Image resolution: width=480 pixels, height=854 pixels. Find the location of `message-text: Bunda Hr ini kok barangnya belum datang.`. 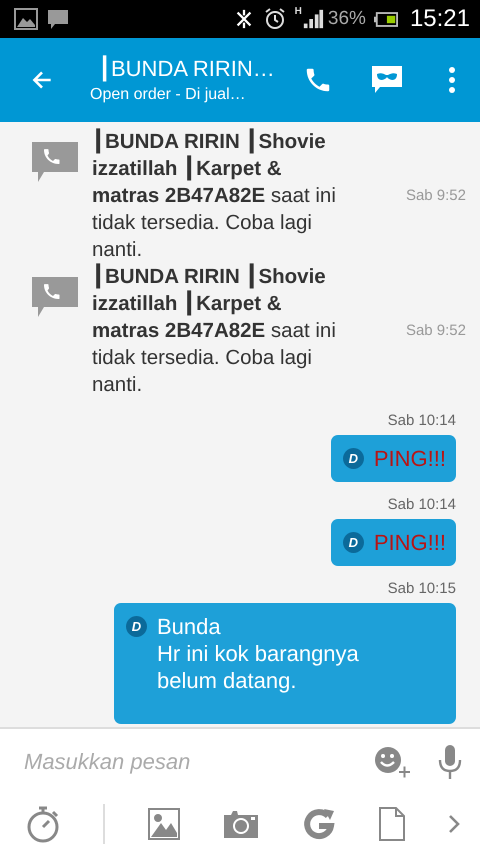

message-text: Bunda Hr ini kok barangnya belum datang. is located at coordinates (258, 653).